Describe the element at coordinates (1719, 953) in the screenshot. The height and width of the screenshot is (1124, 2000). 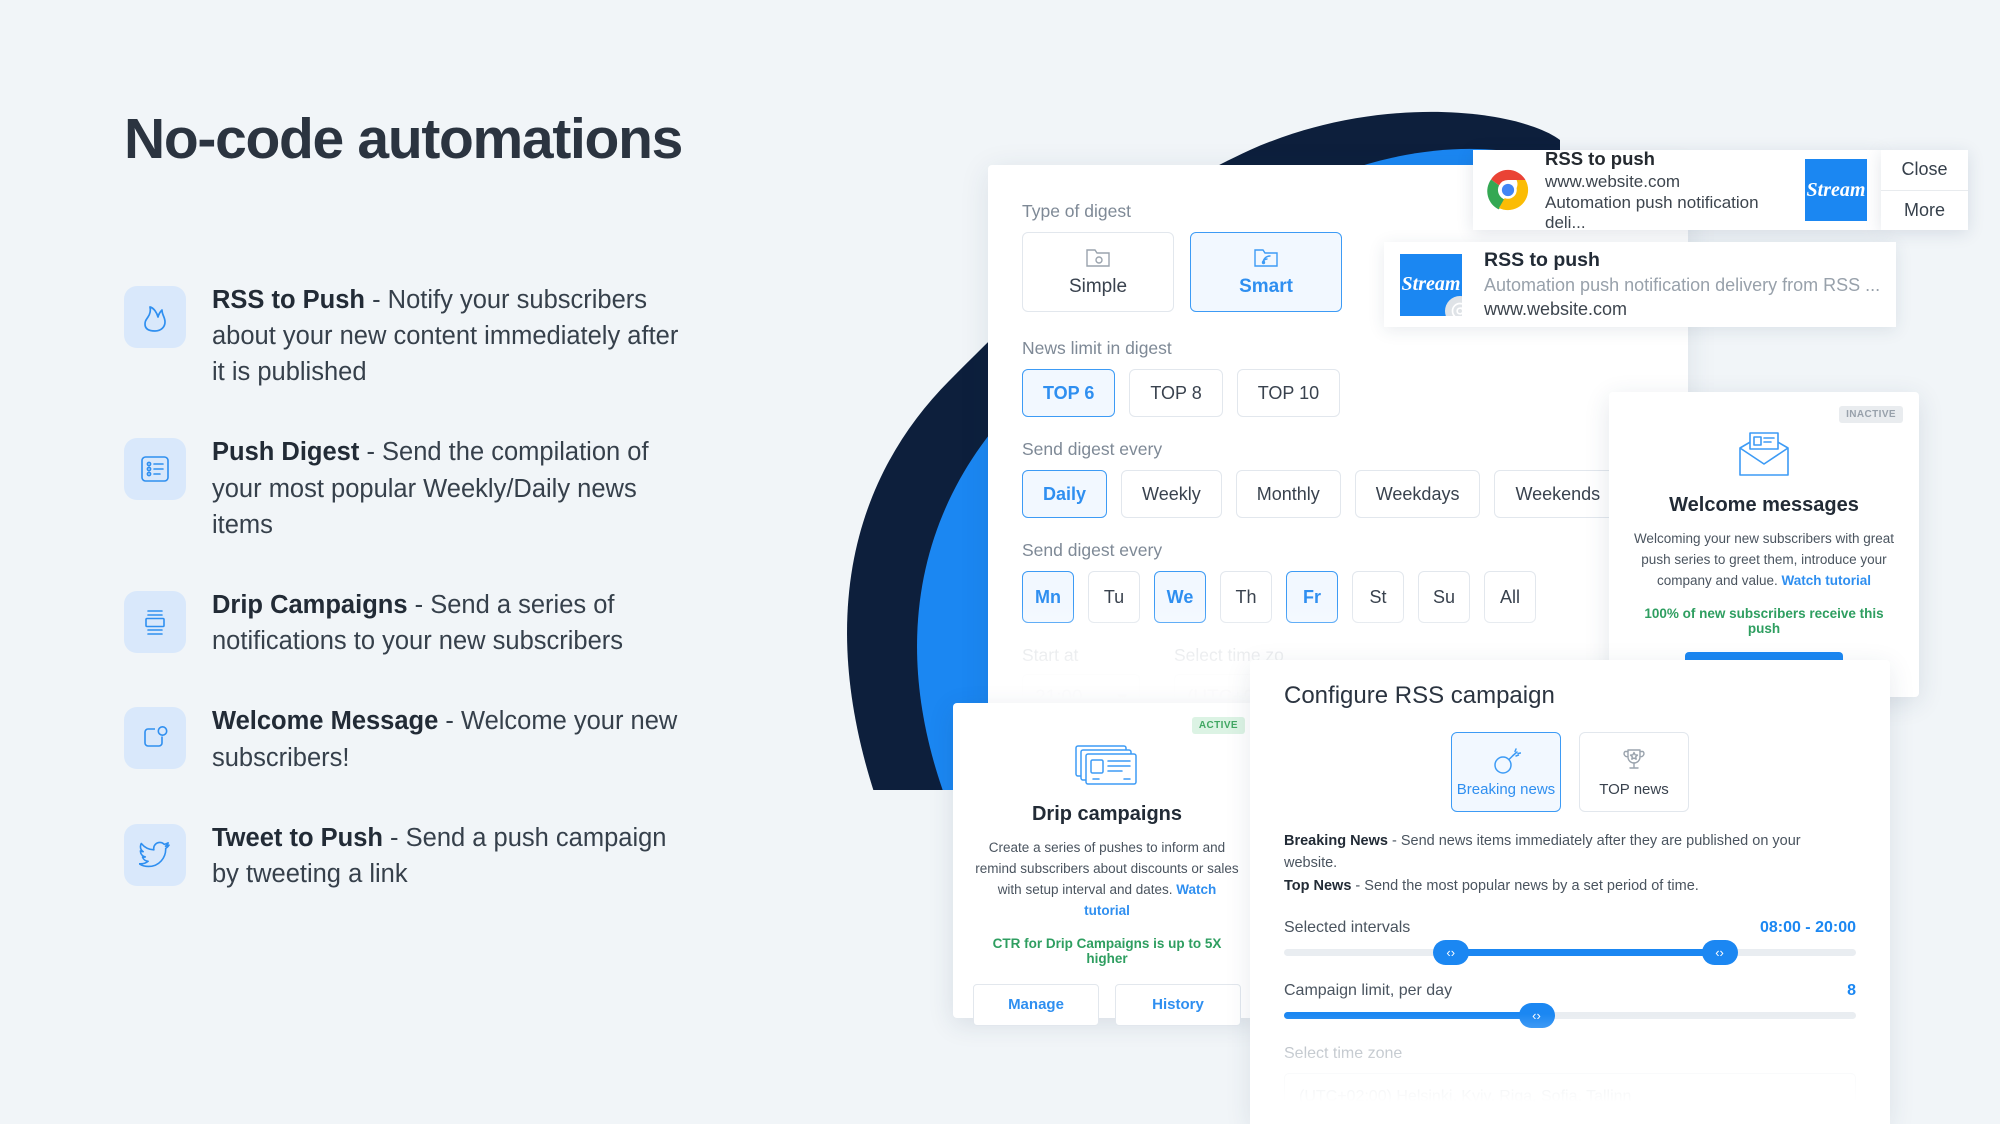
I see `slider-handle-right: ‹›` at that location.